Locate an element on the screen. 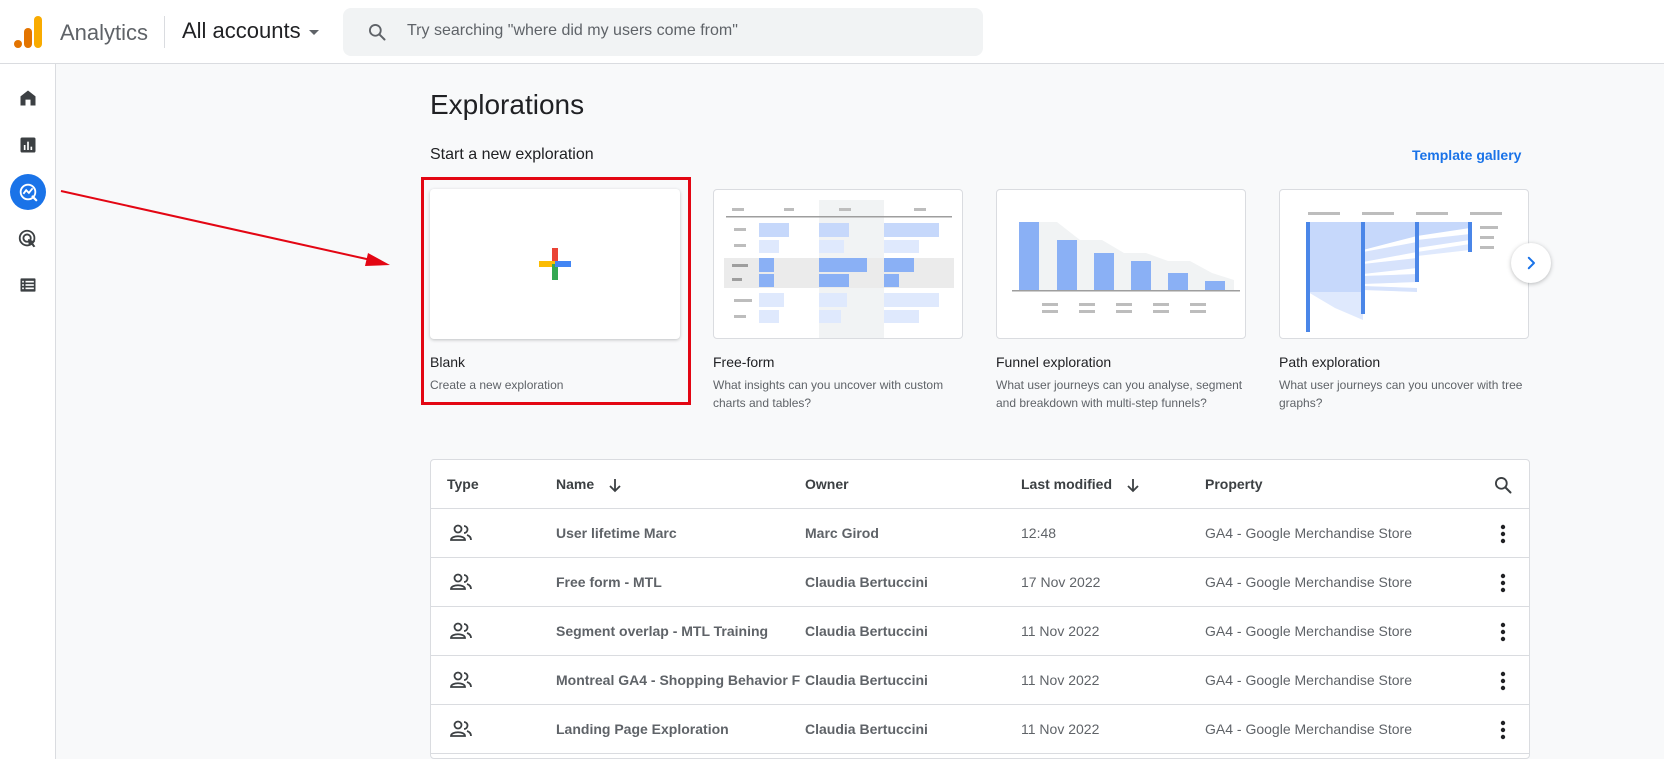 This screenshot has width=1664, height=759. header-type: Type is located at coordinates (463, 484).